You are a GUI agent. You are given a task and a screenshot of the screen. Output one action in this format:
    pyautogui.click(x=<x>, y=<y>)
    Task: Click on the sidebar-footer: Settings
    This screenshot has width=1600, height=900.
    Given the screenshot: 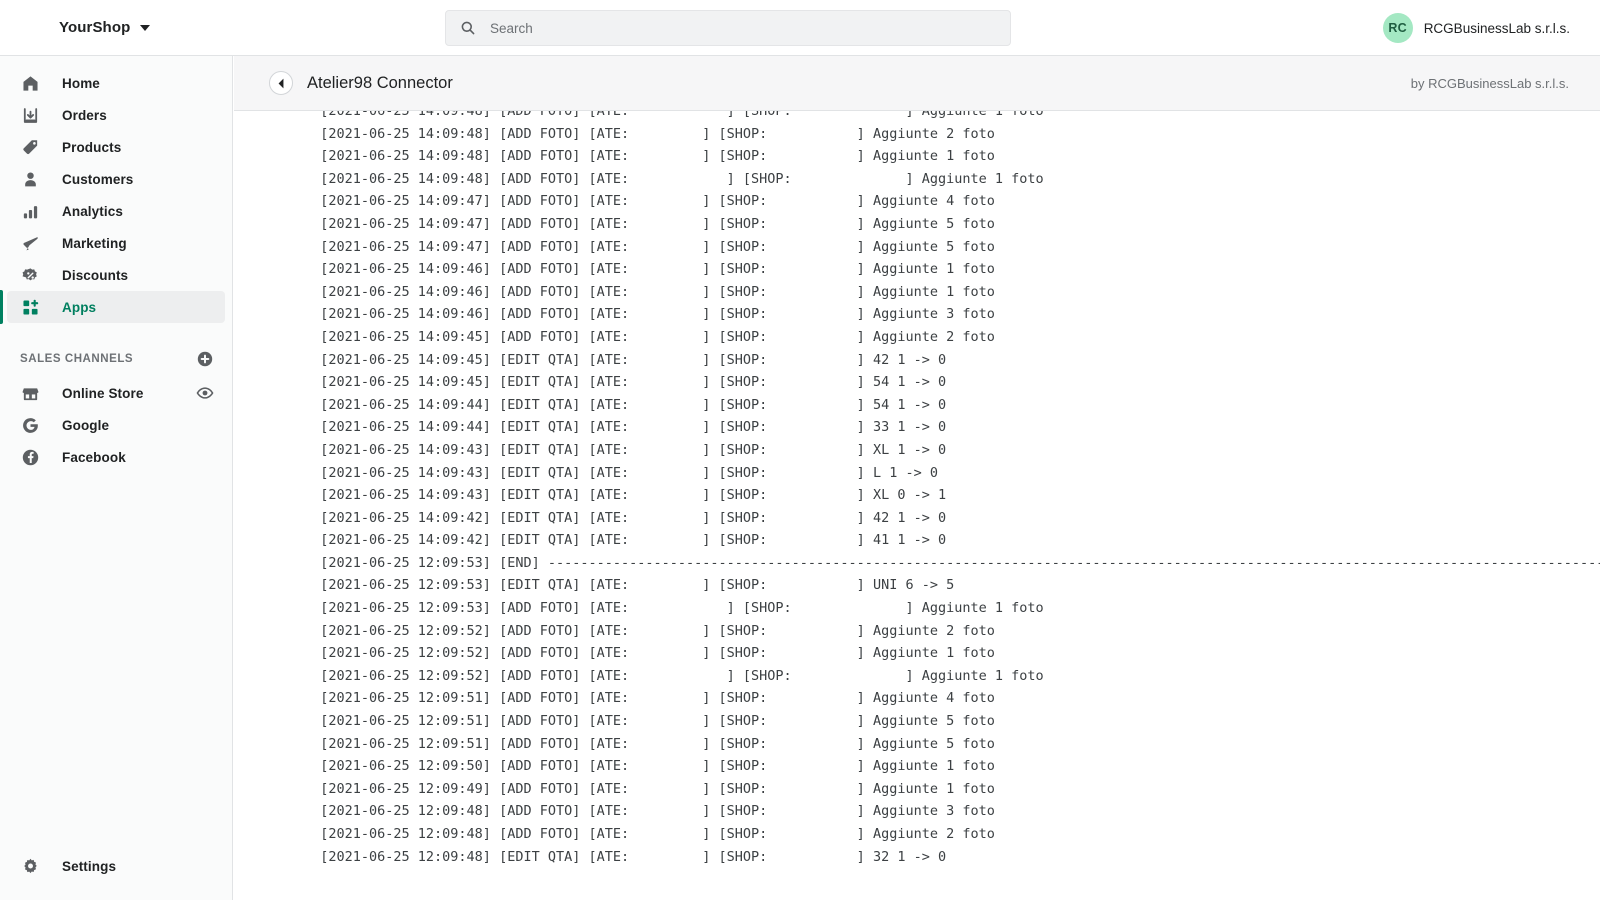 What is the action you would take?
    pyautogui.click(x=116, y=866)
    